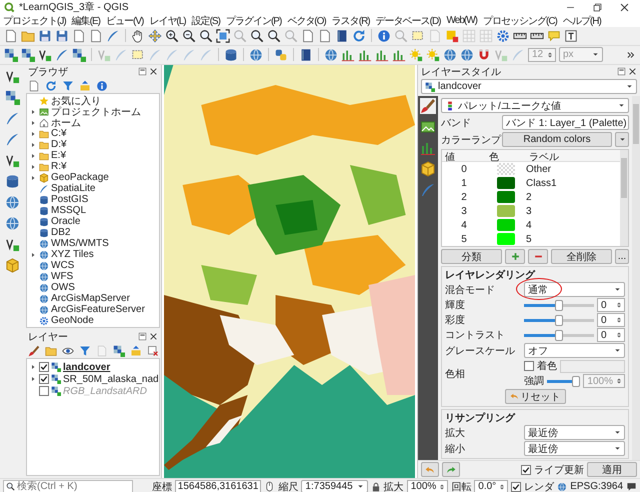  What do you see at coordinates (59, 166) in the screenshot?
I see `tree-item: R:¥` at bounding box center [59, 166].